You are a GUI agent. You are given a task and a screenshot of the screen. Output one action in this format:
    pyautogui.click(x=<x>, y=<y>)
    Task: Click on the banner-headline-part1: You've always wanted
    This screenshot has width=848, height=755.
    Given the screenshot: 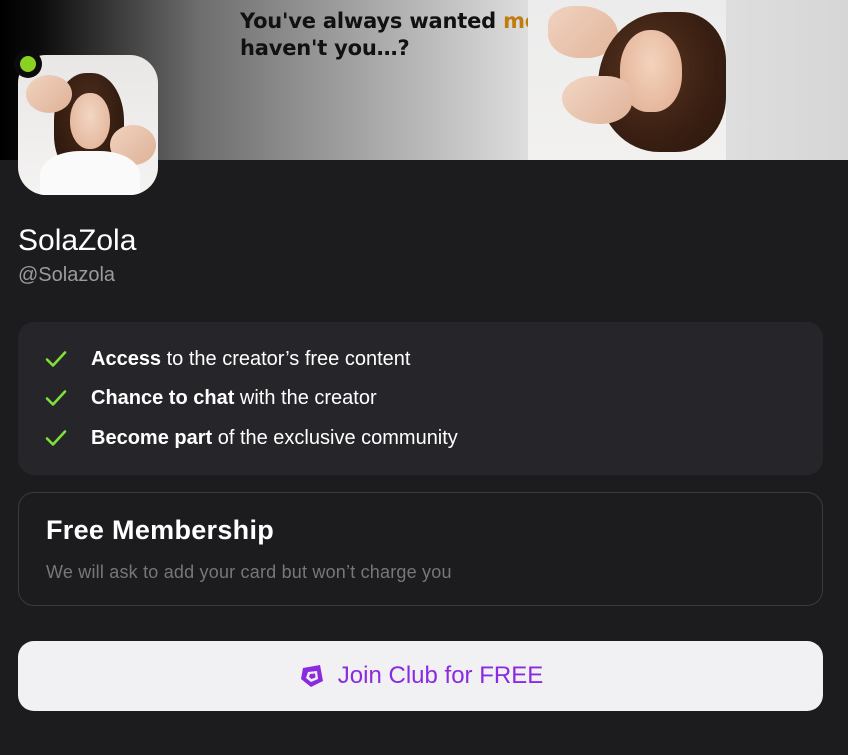 What is the action you would take?
    pyautogui.click(x=372, y=21)
    